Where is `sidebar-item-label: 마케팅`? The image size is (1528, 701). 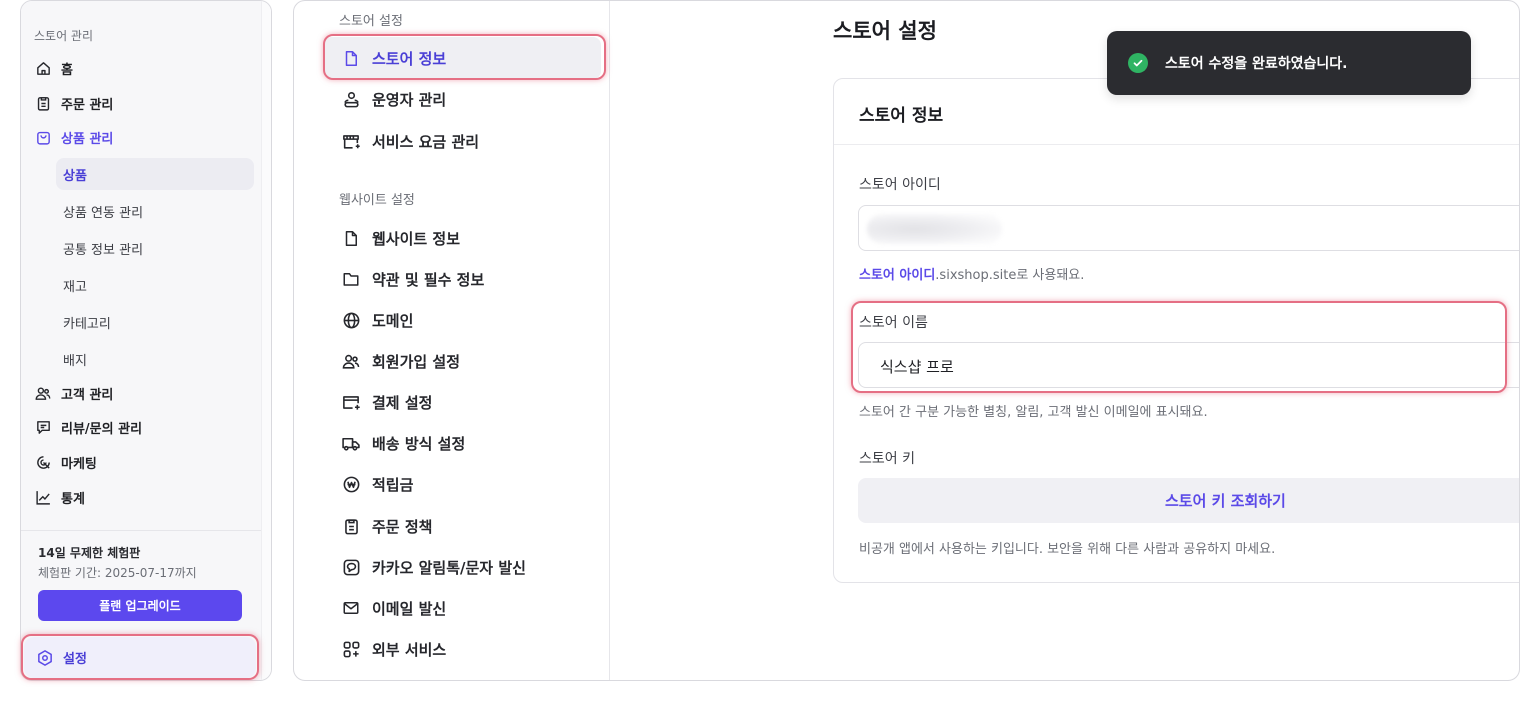 sidebar-item-label: 마케팅 is located at coordinates (79, 464).